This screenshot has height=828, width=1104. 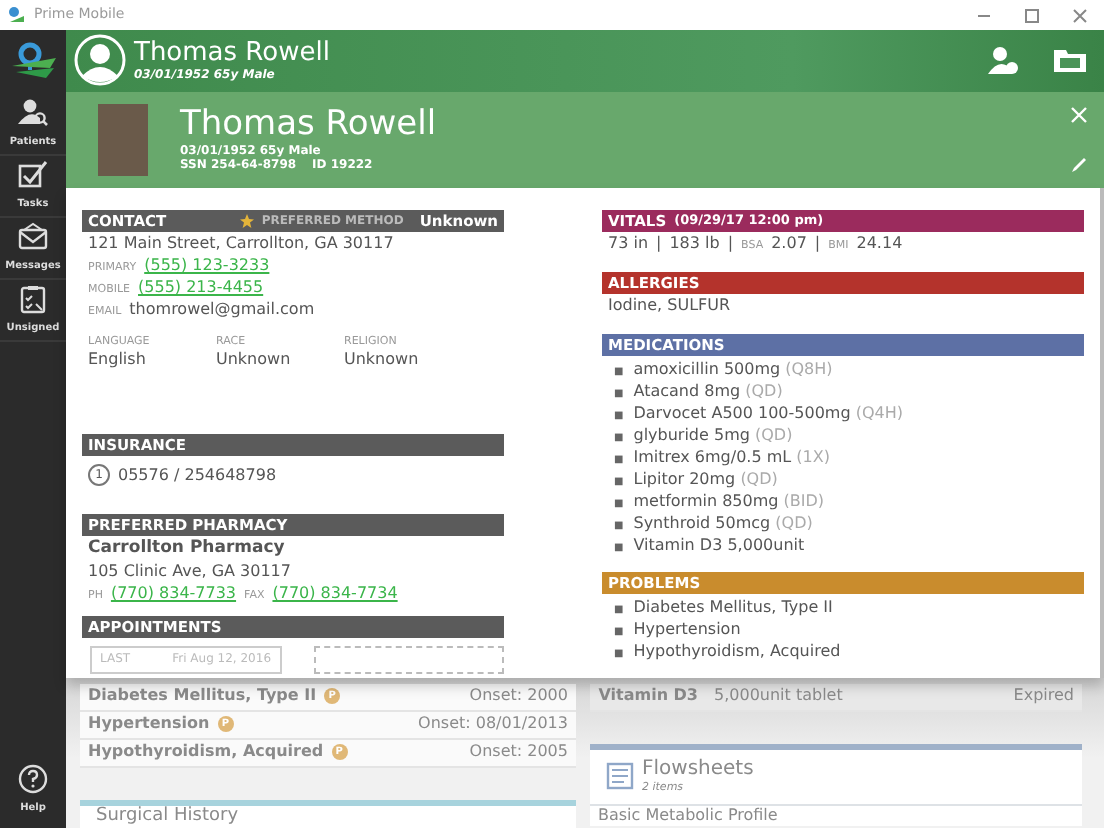 I want to click on pencil-icon, so click(x=1079, y=165).